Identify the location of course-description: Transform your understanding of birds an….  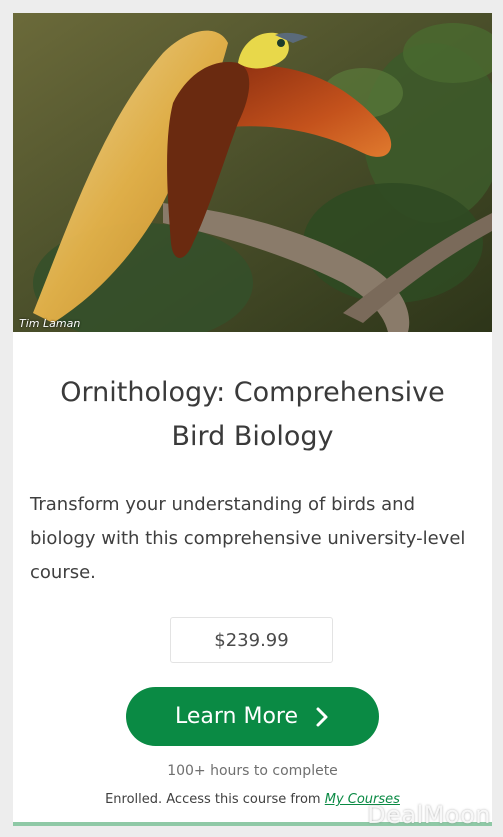
(248, 538).